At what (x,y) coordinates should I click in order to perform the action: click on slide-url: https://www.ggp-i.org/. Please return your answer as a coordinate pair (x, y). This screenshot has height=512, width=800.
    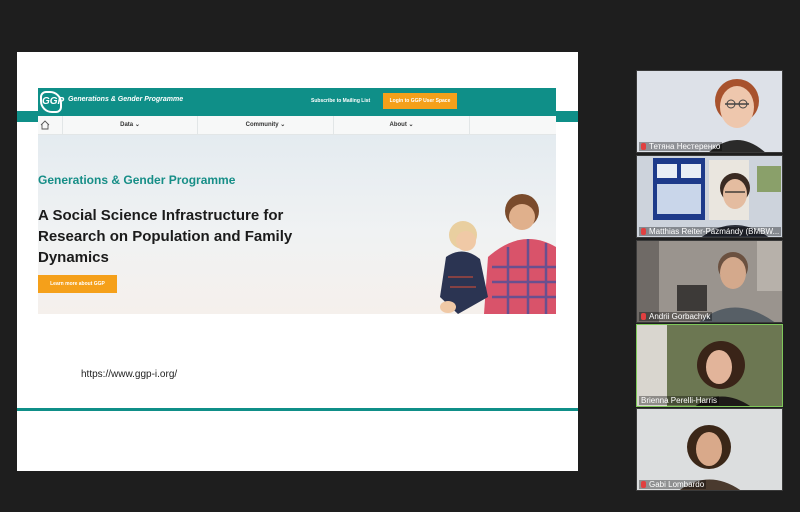
    Looking at the image, I should click on (129, 374).